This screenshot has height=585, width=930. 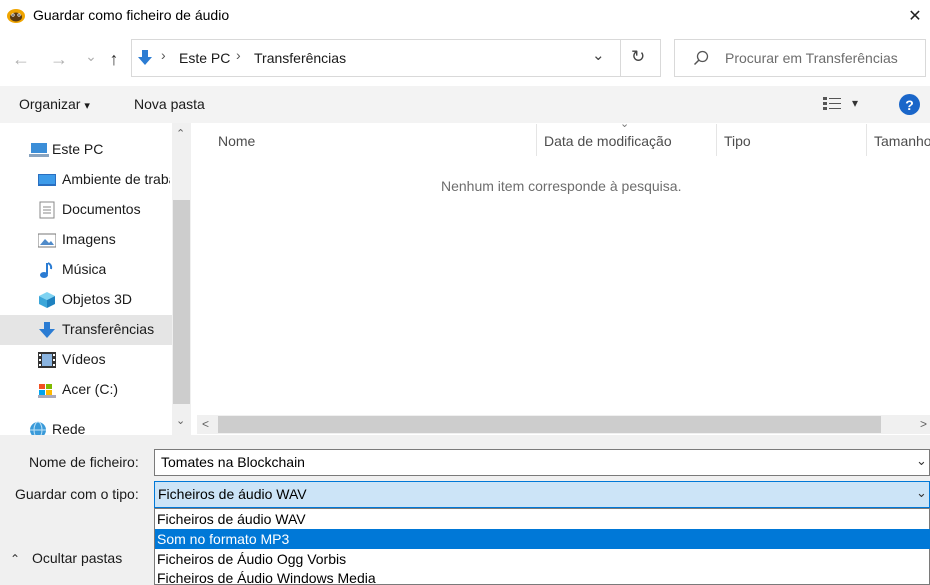 I want to click on file-type-dropdown-icon: ⌄, so click(x=921, y=493).